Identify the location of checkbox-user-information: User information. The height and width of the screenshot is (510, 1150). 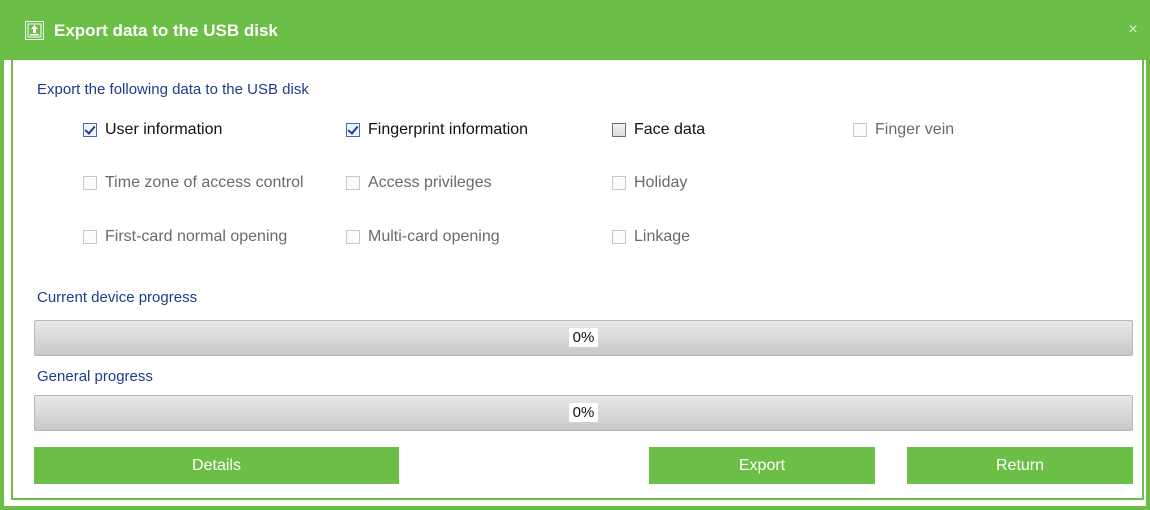
(213, 130).